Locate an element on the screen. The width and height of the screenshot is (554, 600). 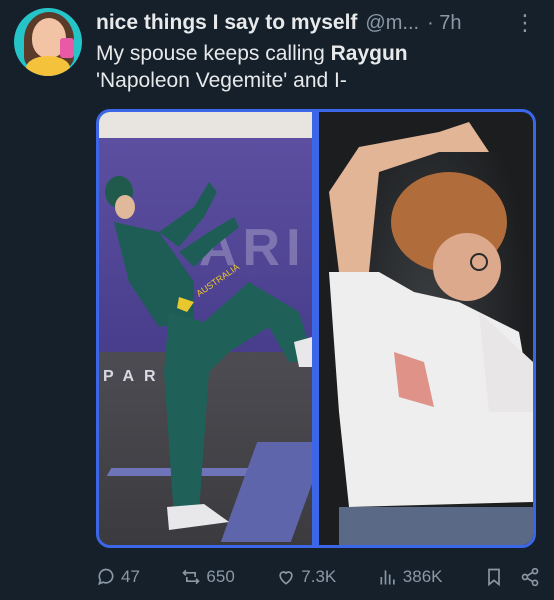
jersey-text: AUSTRALIA is located at coordinates (217, 280).